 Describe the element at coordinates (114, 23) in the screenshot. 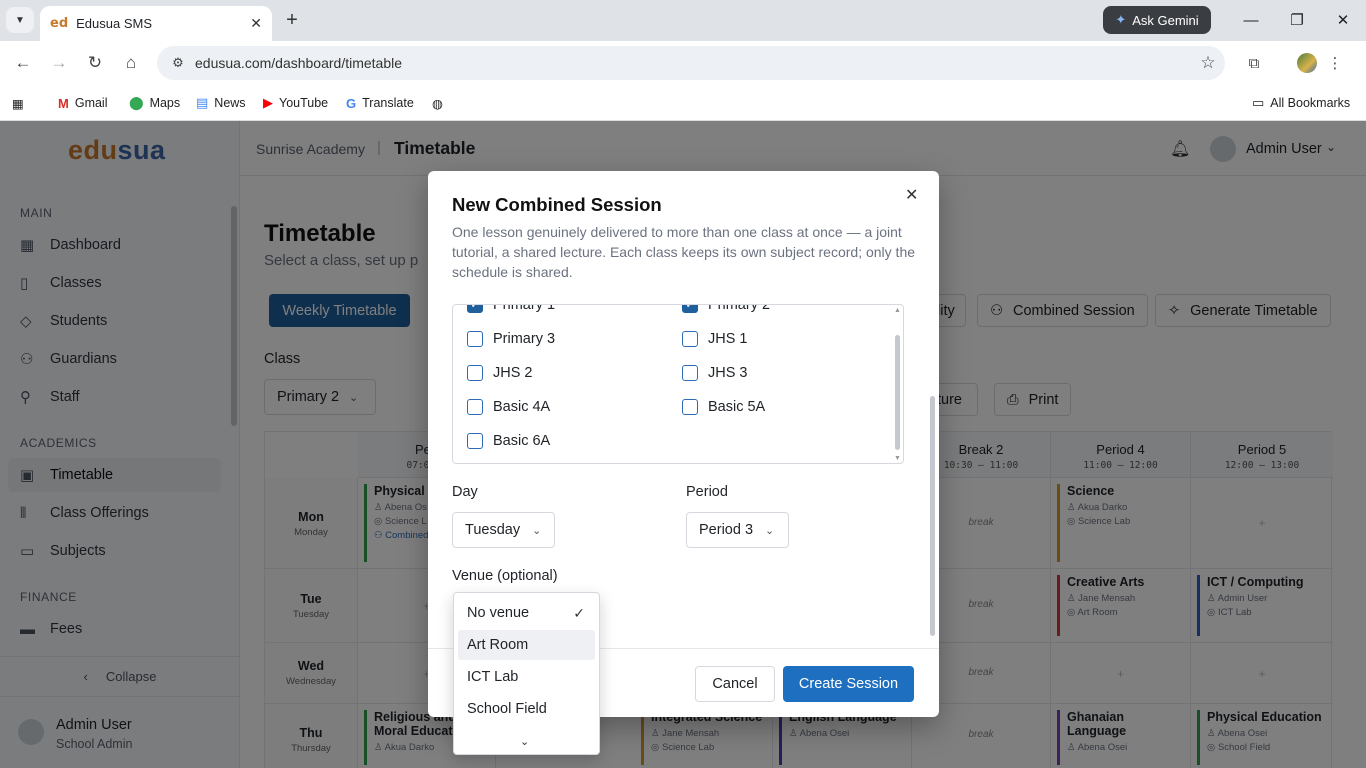

I see `tab-title: Edusua SMS` at that location.